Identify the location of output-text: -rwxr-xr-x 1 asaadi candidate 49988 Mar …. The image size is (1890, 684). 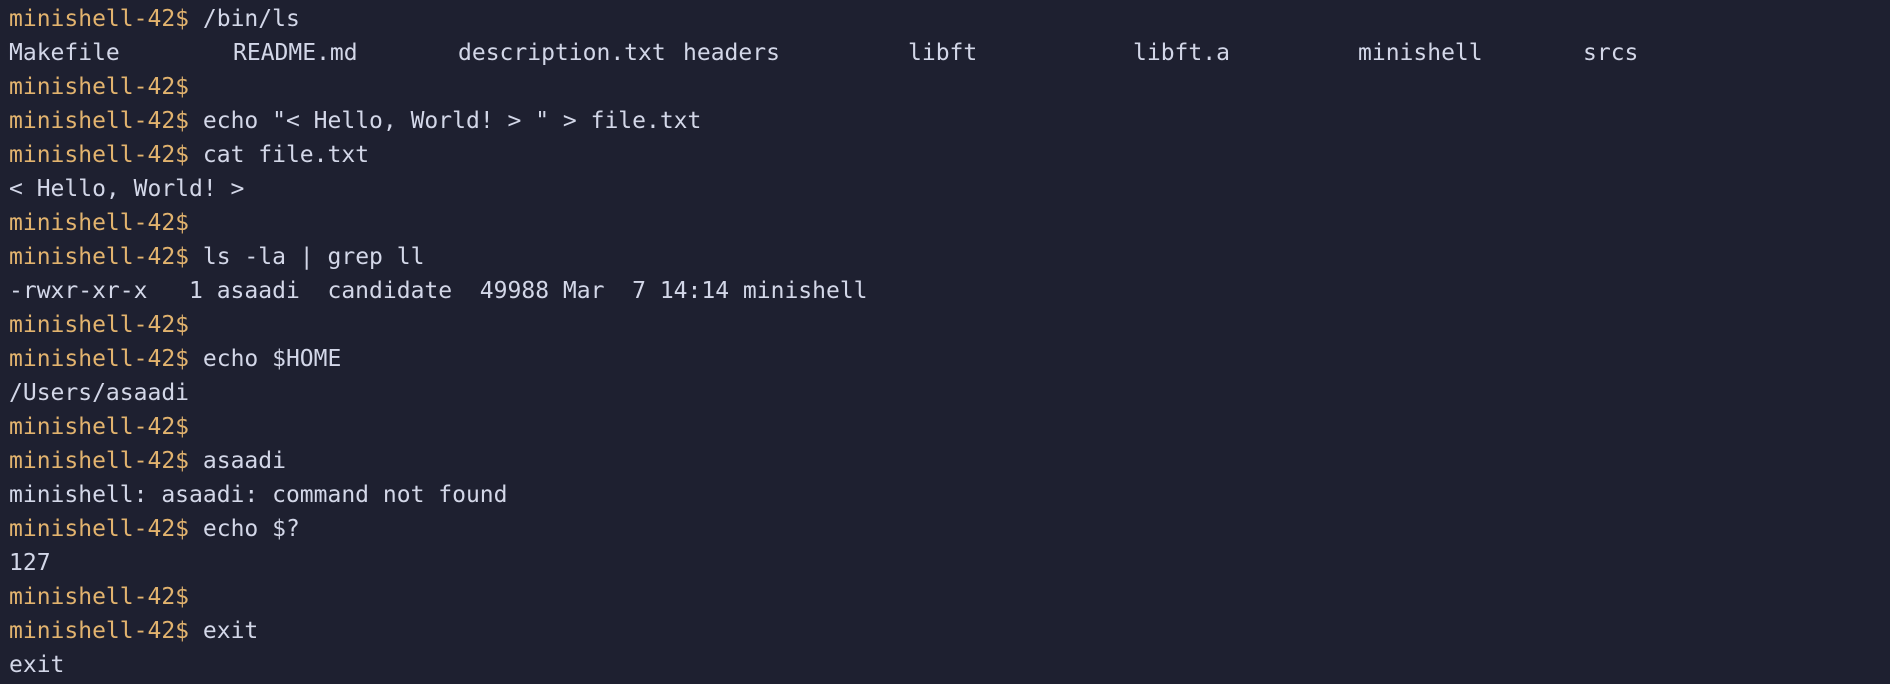
(438, 291).